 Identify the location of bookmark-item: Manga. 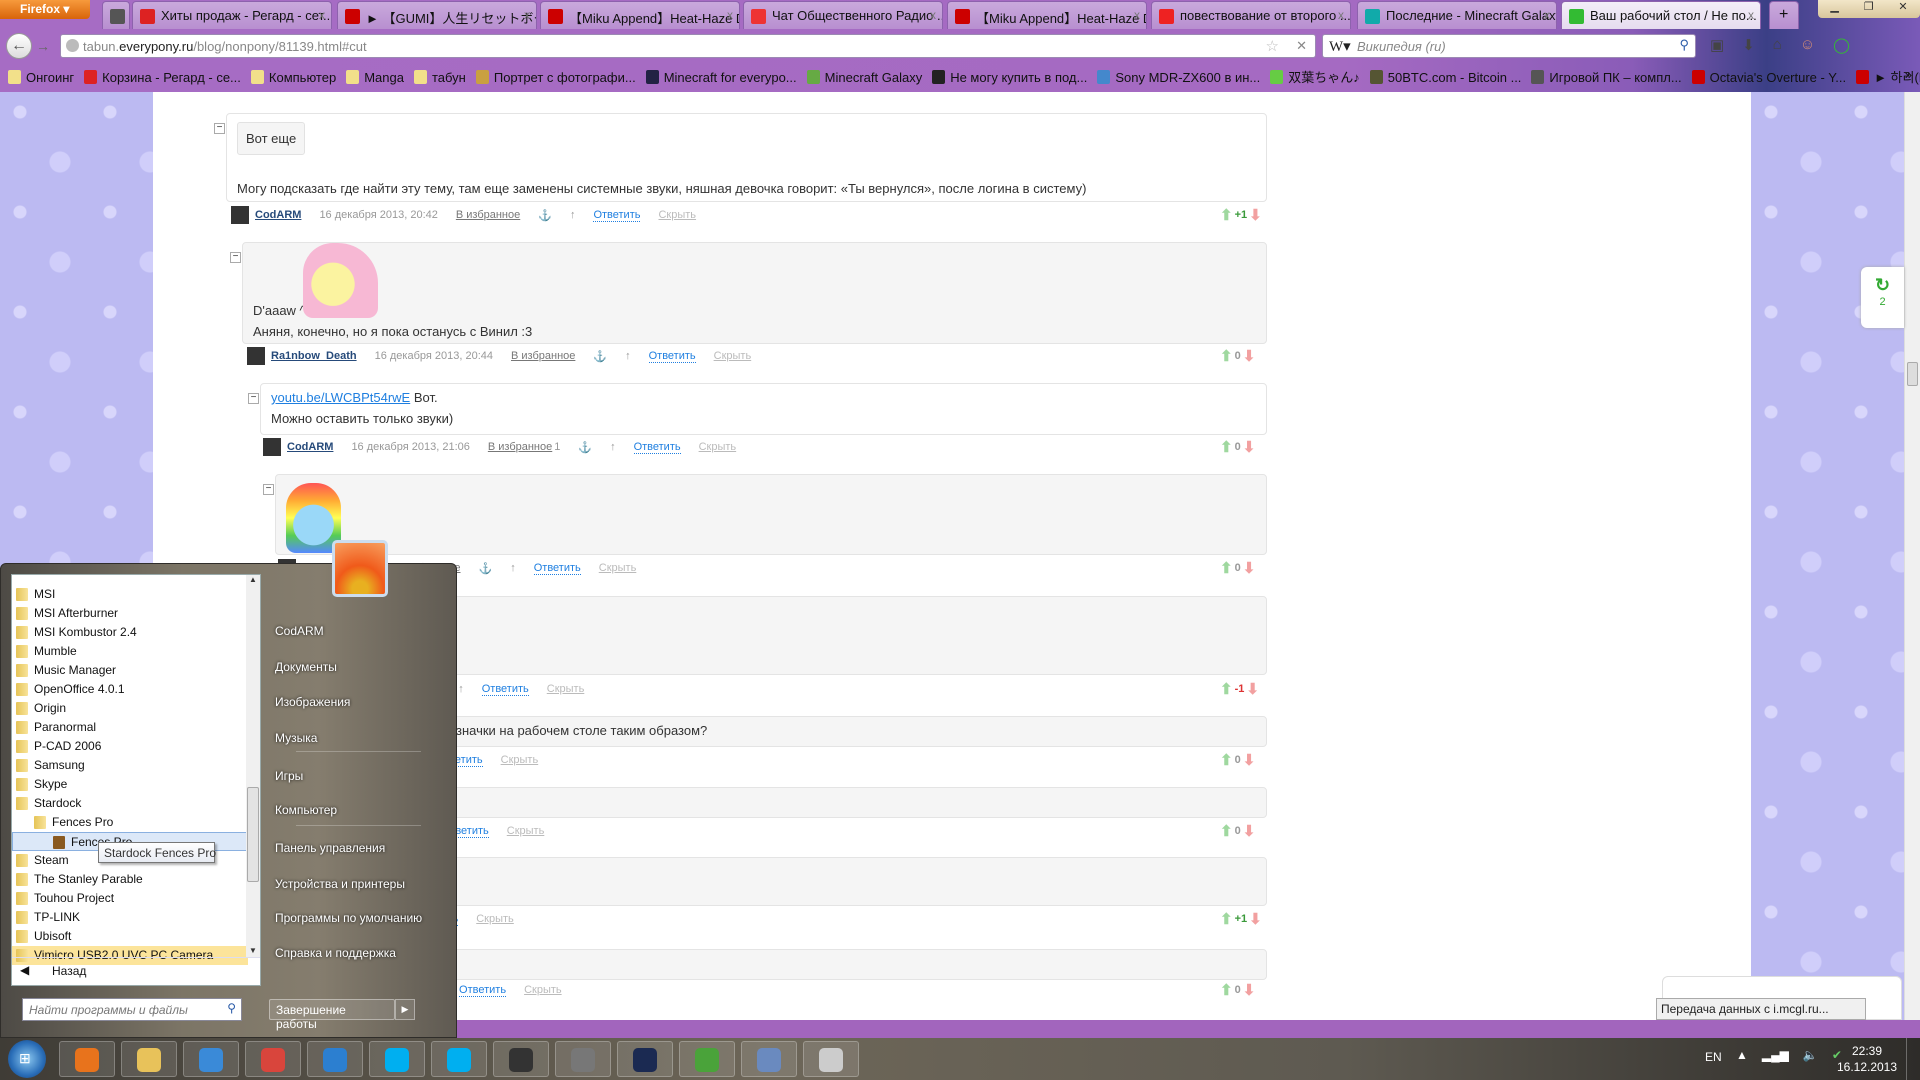
(375, 77).